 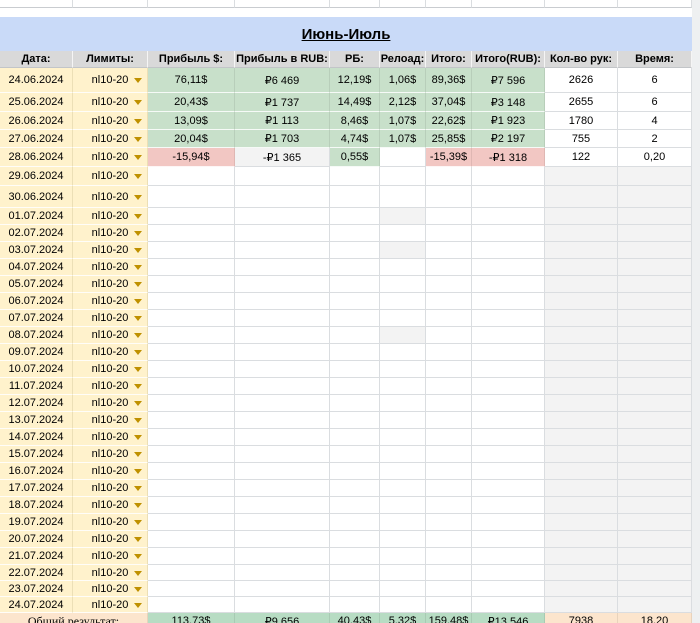 I want to click on cell-date: 18.07.2024, so click(x=36, y=505).